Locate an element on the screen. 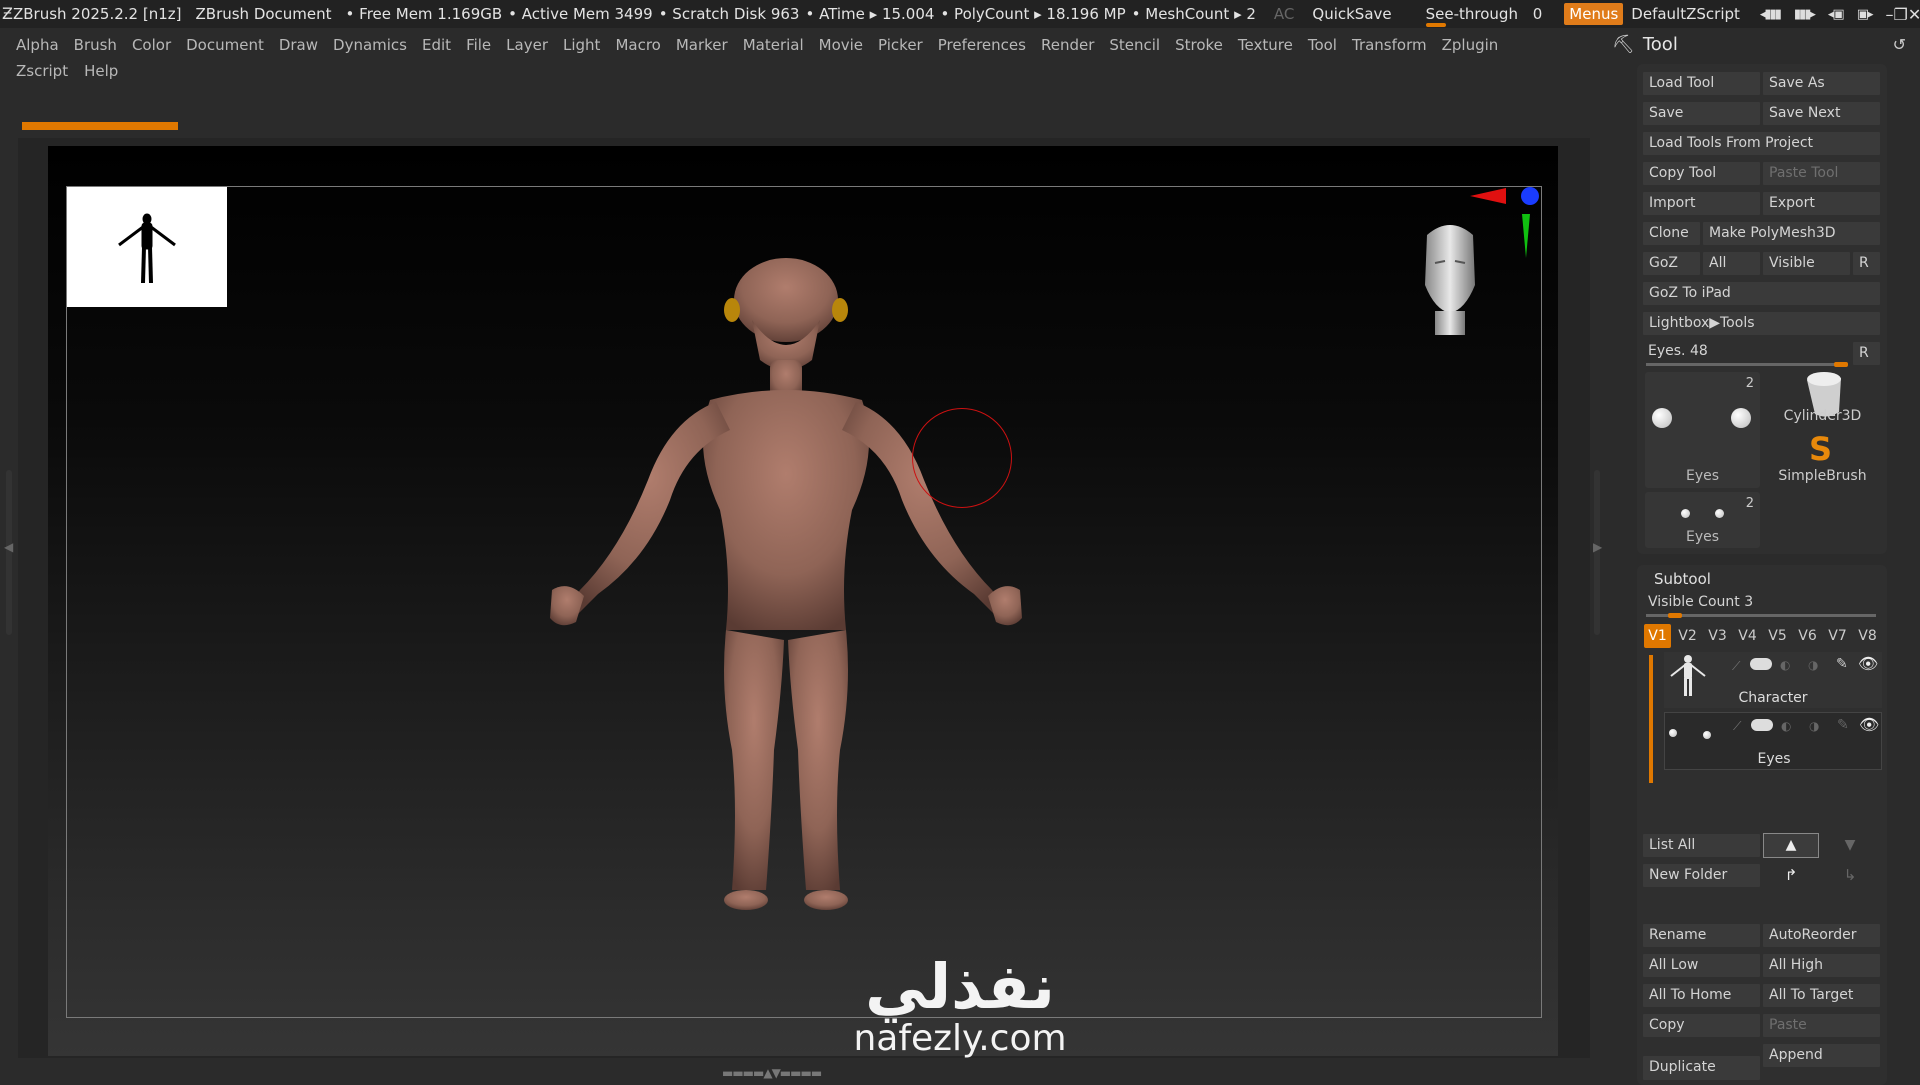  menu-document: Document is located at coordinates (225, 45).